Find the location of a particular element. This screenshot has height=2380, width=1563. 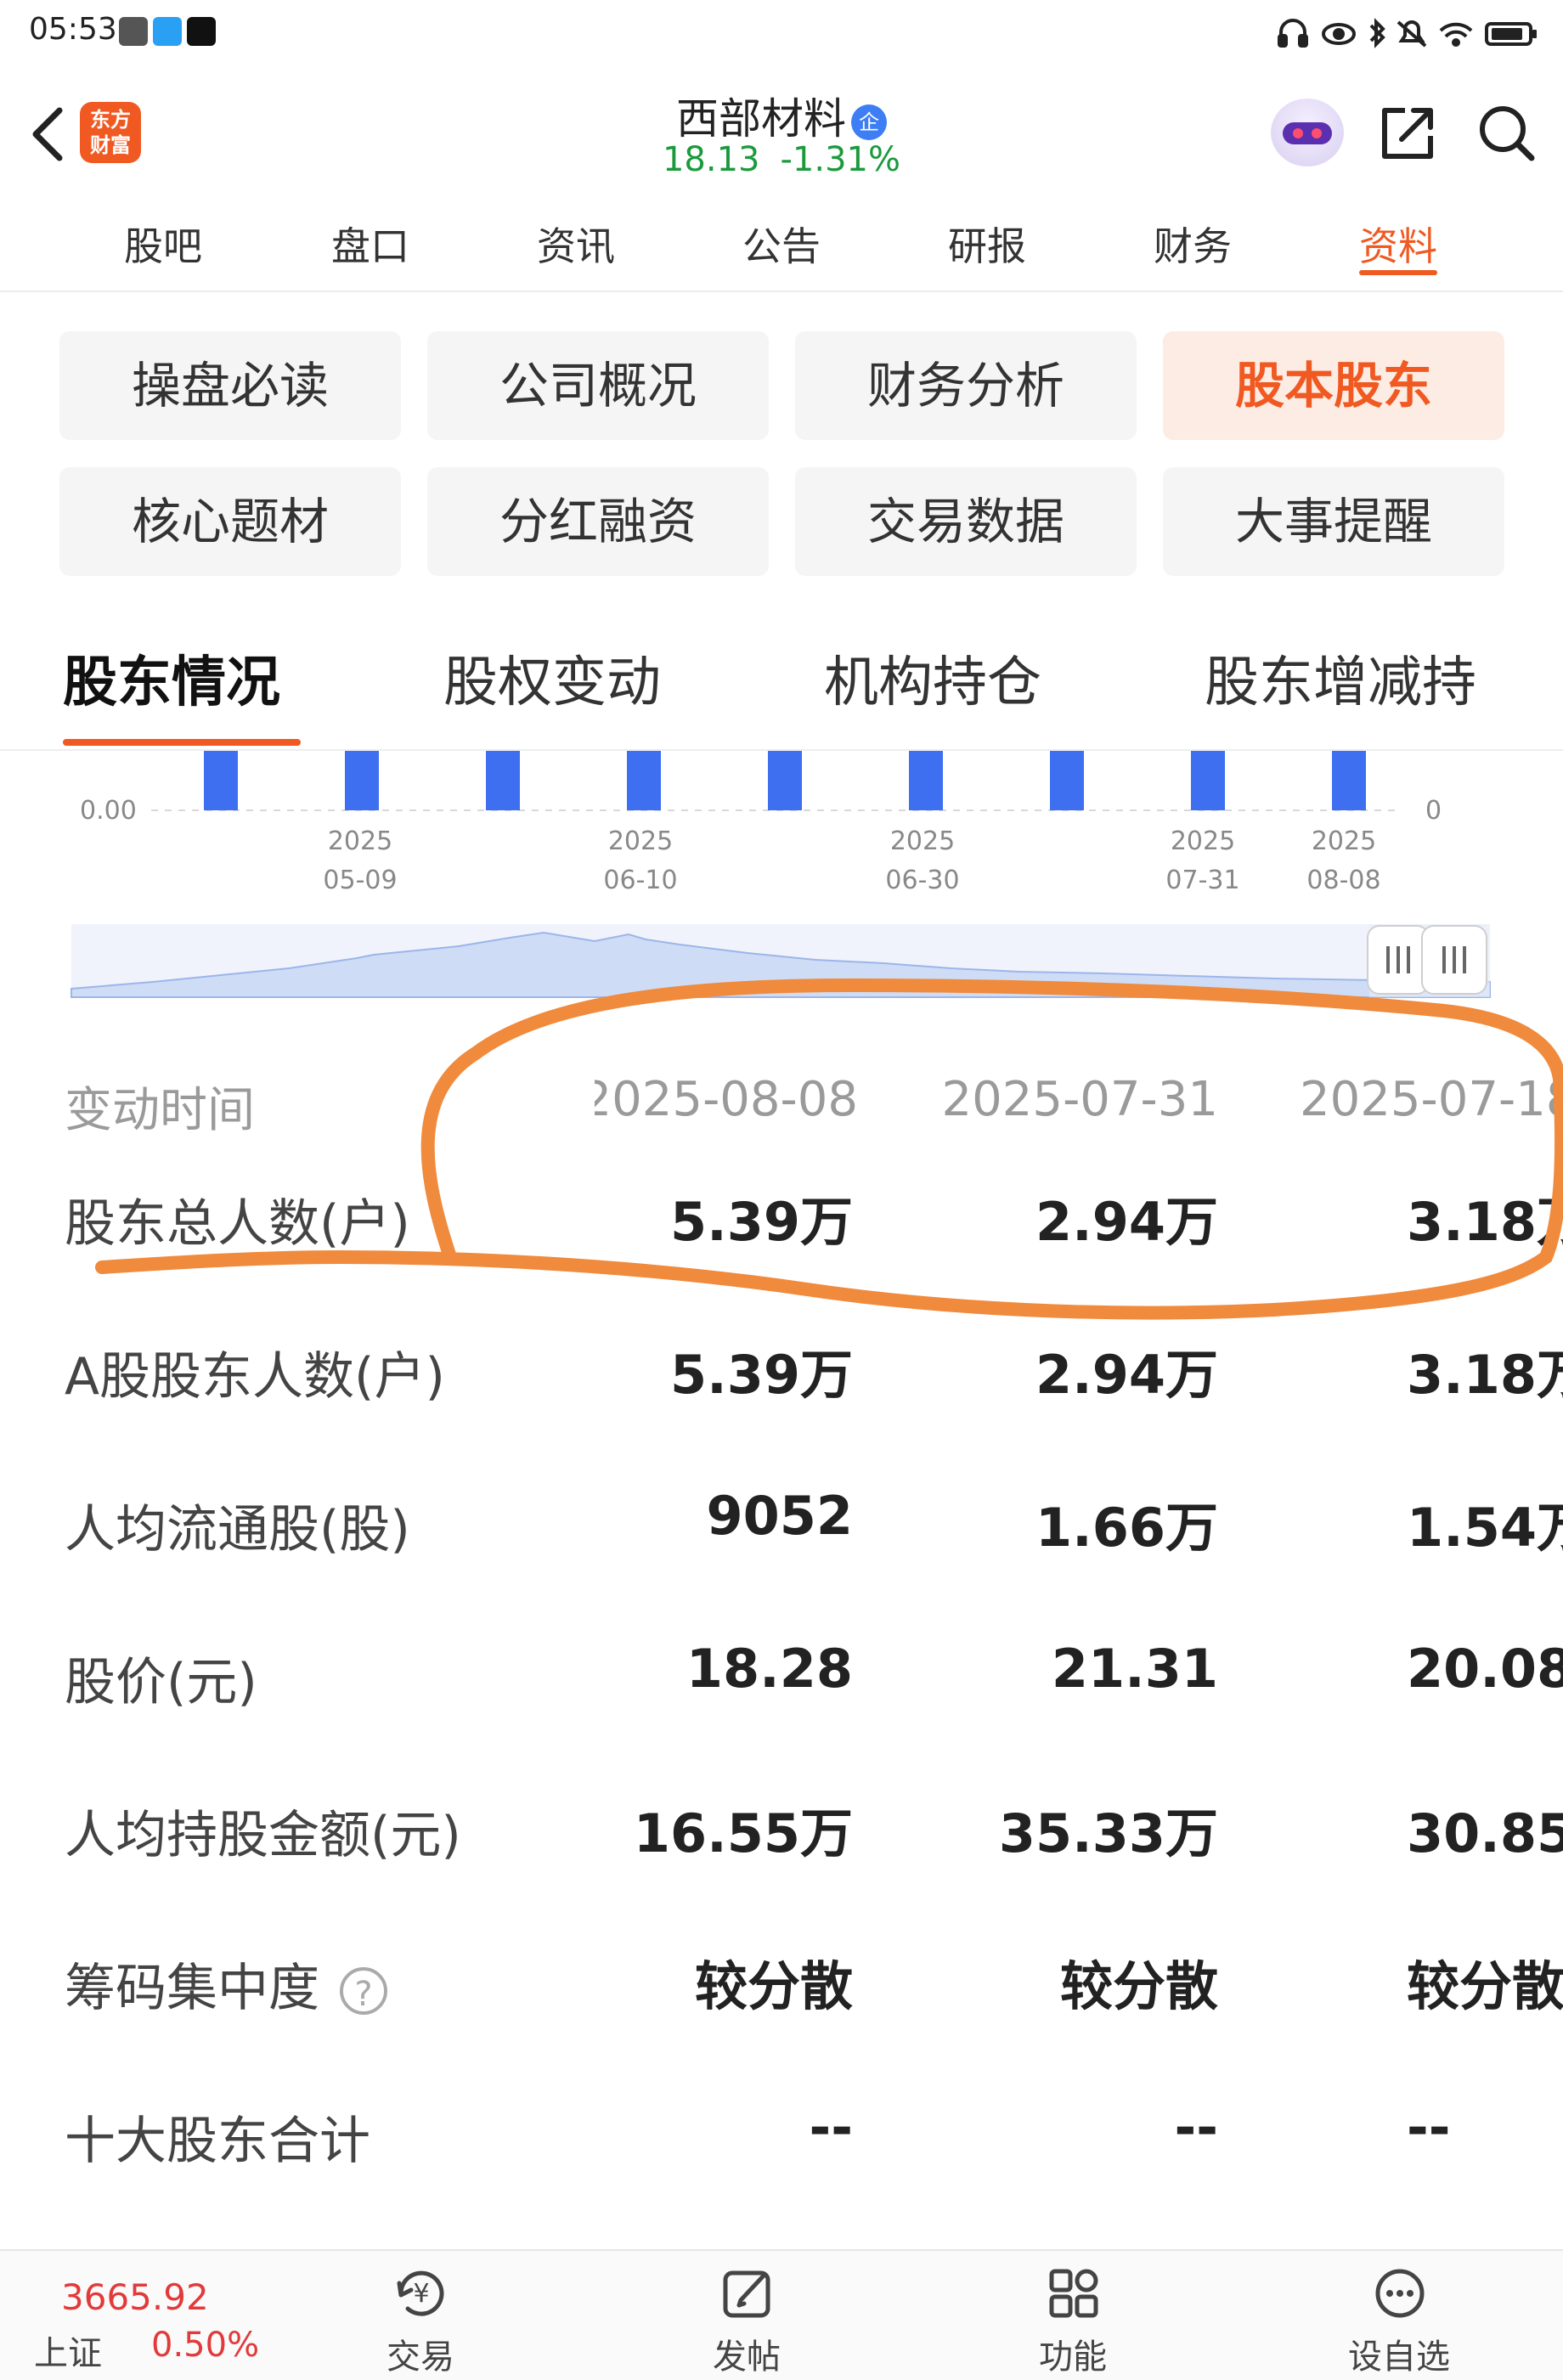

search-icon is located at coordinates (1506, 133).